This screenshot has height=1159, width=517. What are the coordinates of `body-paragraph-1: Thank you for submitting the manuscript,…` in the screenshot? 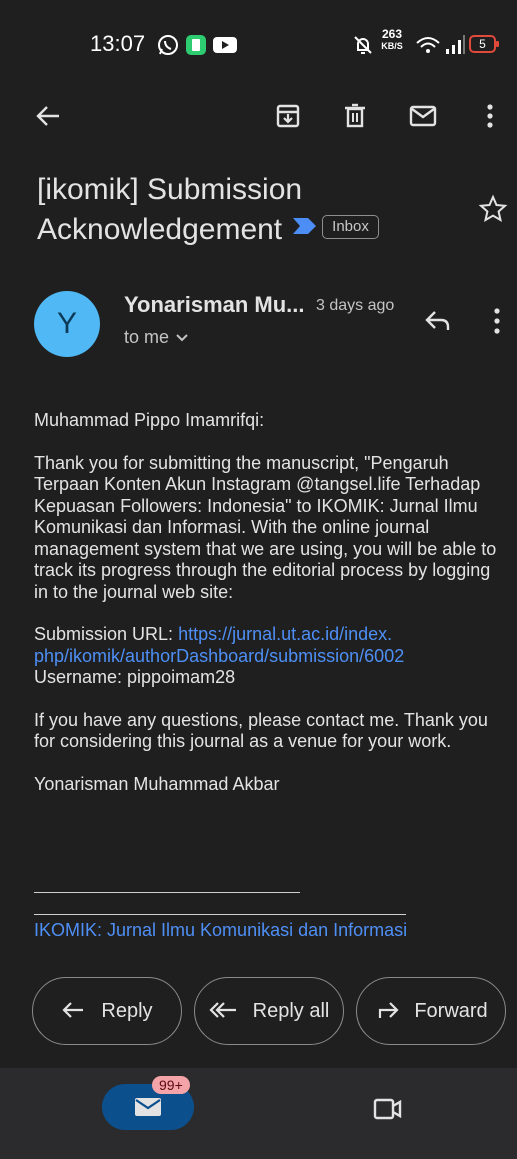 It's located at (265, 527).